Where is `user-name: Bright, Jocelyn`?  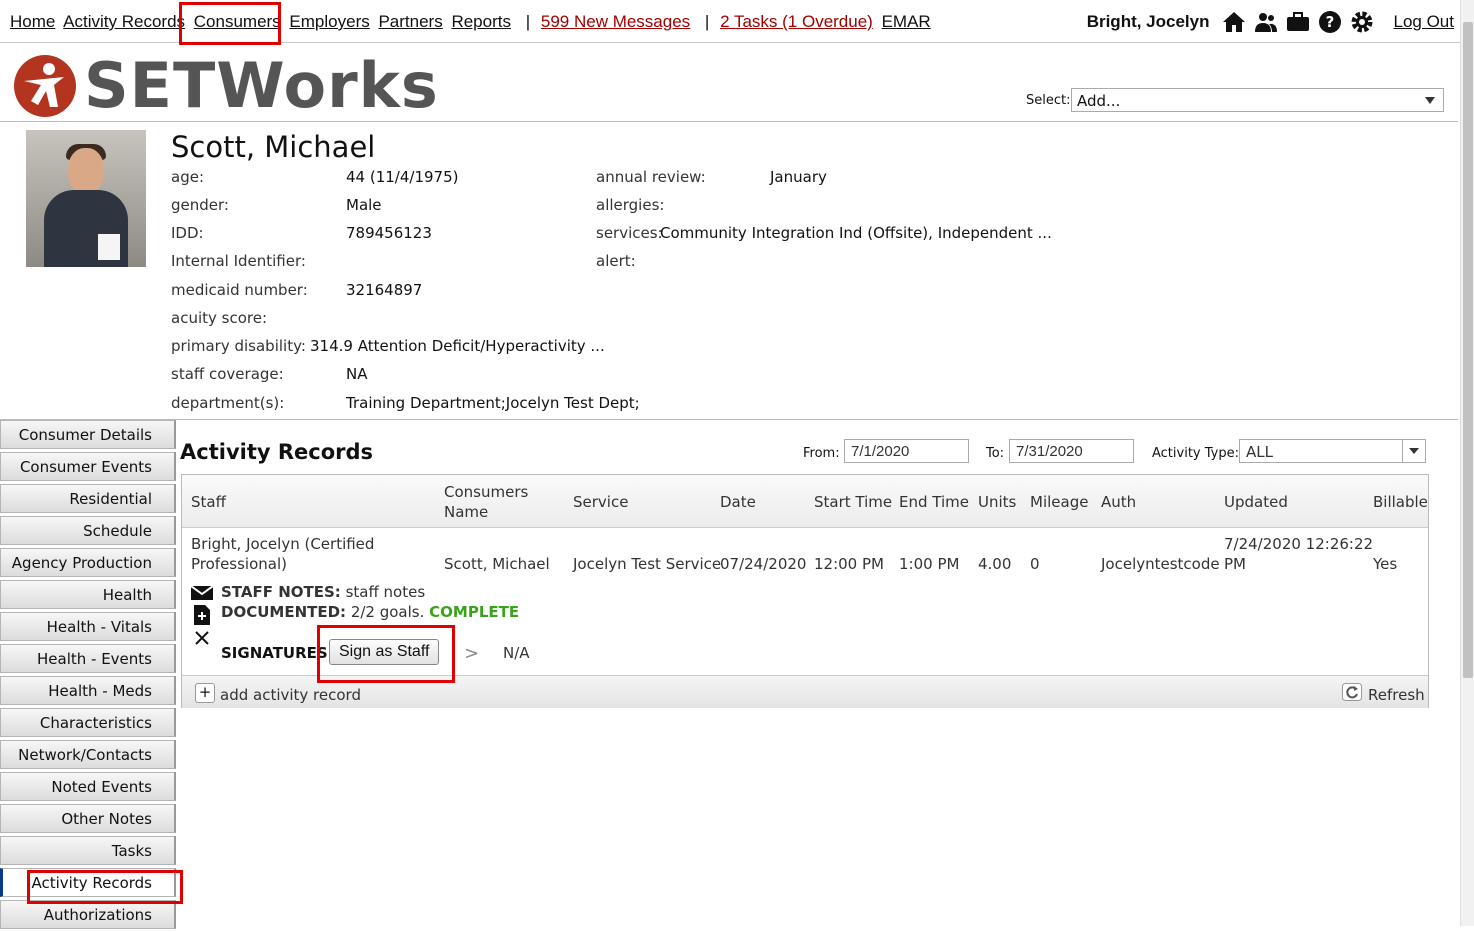
user-name: Bright, Jocelyn is located at coordinates (1148, 21).